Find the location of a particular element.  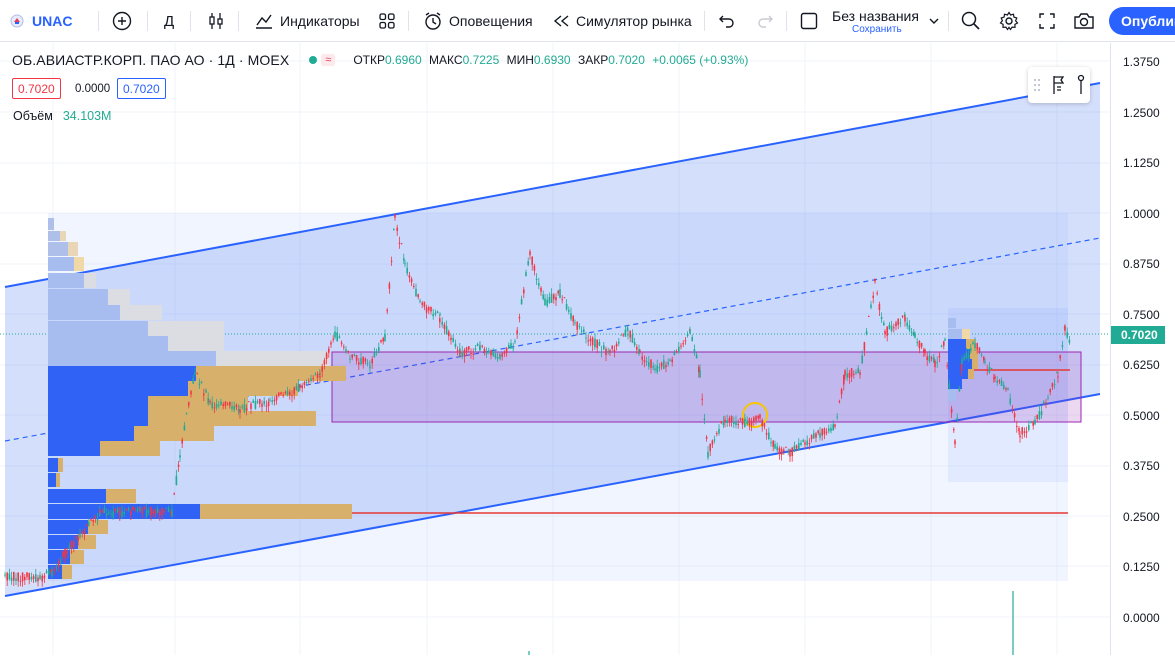

indicators-button: Индикаторы is located at coordinates (307, 21).